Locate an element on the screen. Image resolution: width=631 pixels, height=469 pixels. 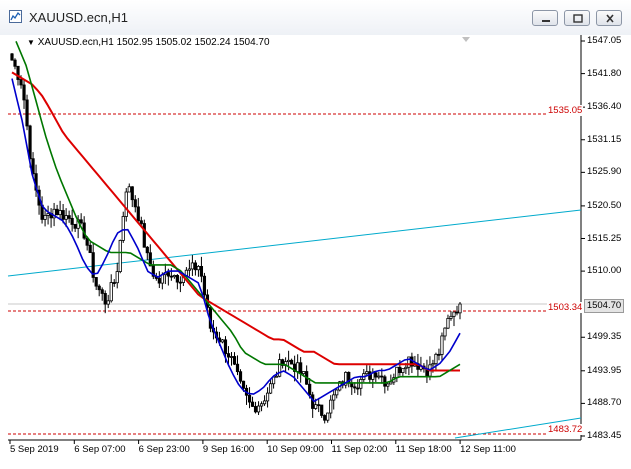
time-axis-label: 6 Sep 23:00 is located at coordinates (164, 449).